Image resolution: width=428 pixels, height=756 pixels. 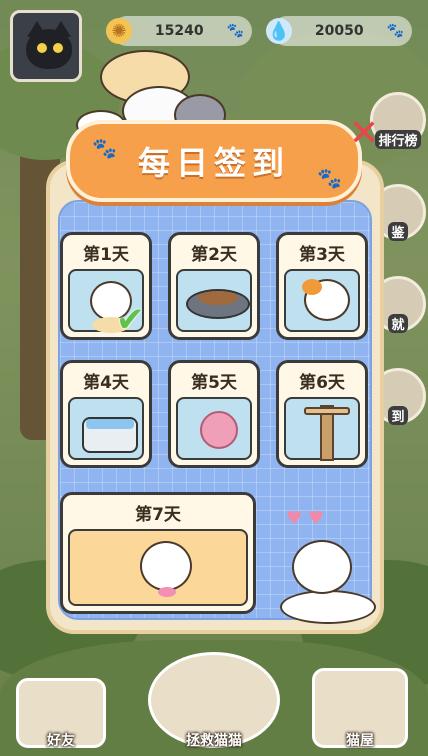 I want to click on day-card-2: 第2天, so click(x=214, y=286).